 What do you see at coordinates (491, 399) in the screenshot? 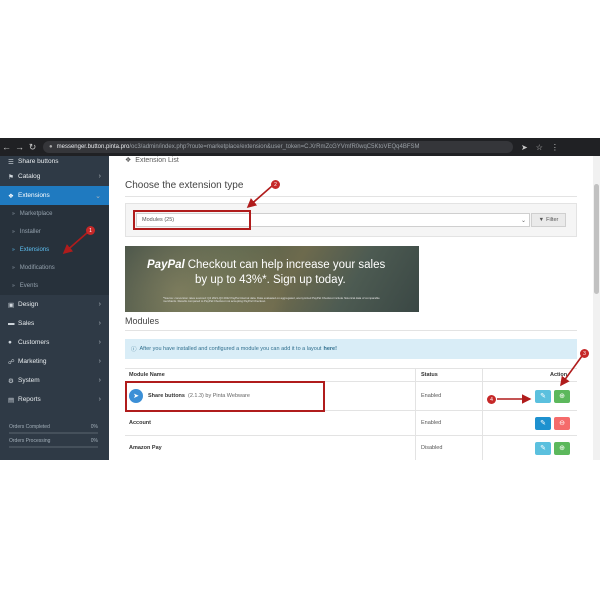
I see `annotation-badge-4: 4` at bounding box center [491, 399].